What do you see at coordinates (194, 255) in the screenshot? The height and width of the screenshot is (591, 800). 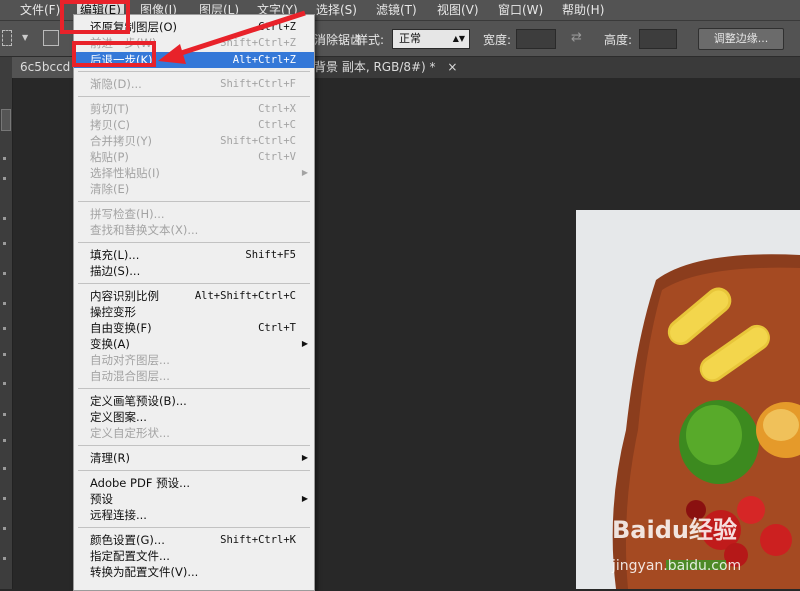 I see `menu-item-fill: 填充(L)... Shift+F5` at bounding box center [194, 255].